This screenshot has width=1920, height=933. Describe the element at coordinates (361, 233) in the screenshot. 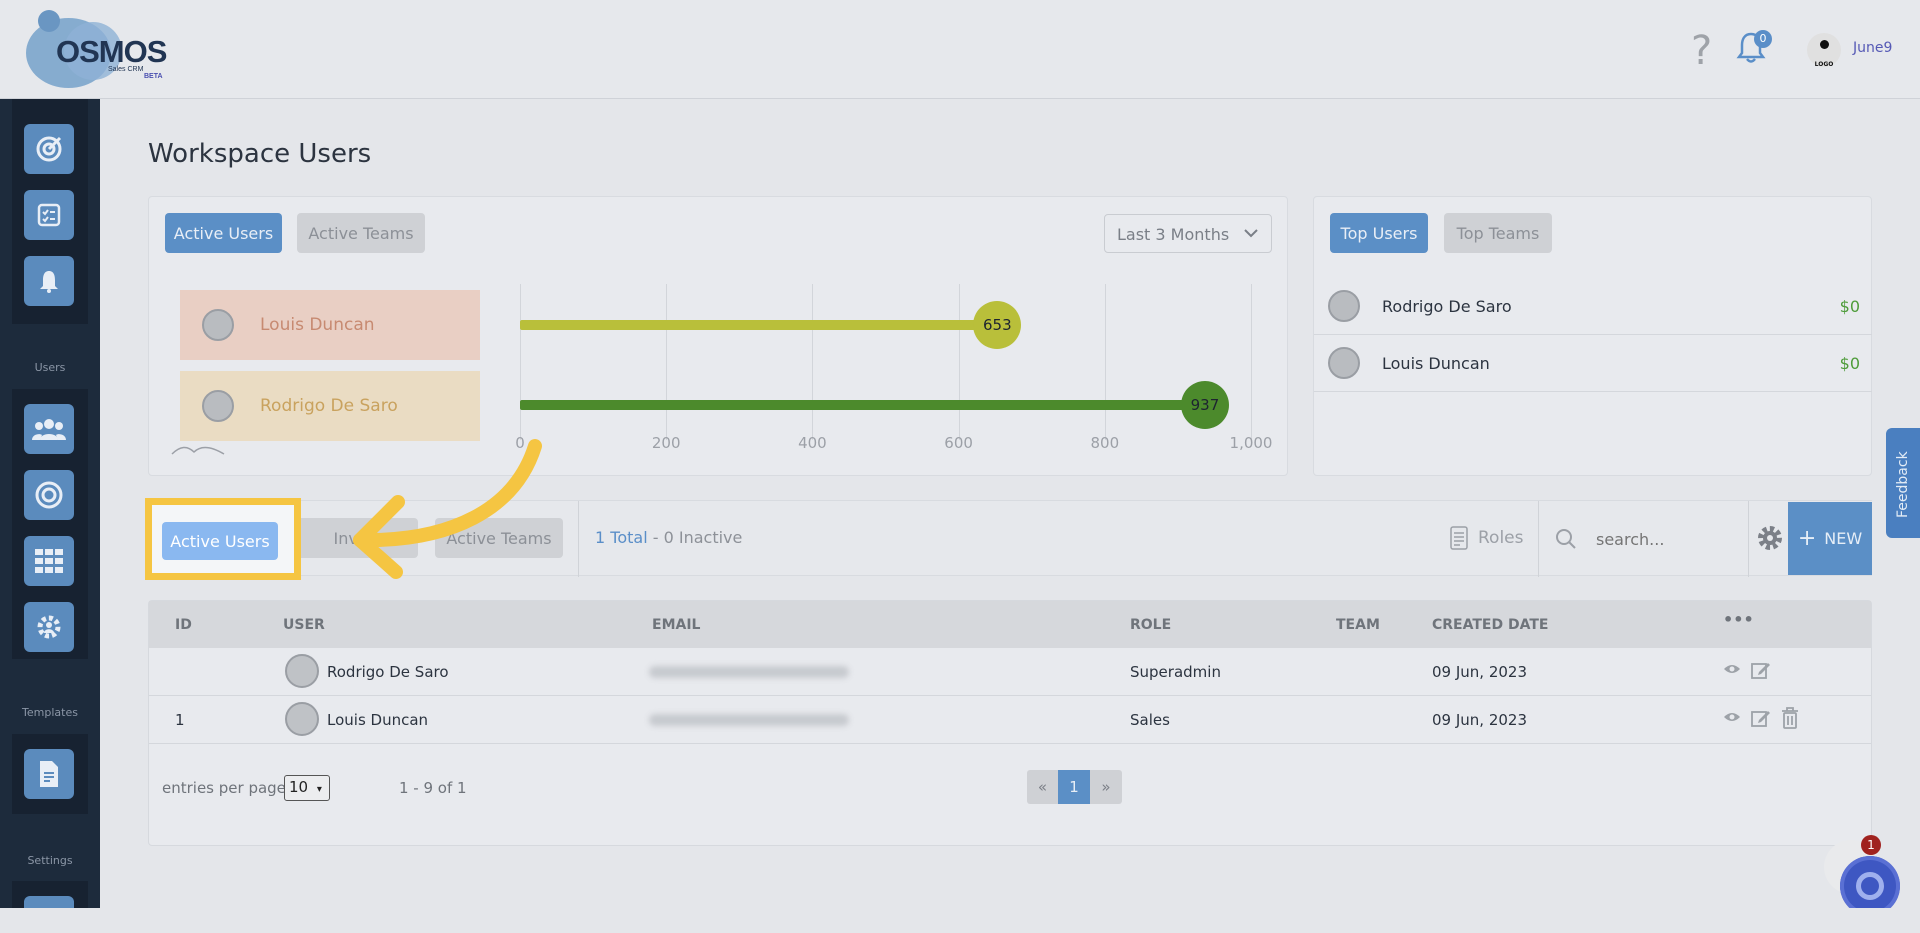

I see `tab-active-teams-chart: Active Teams` at that location.